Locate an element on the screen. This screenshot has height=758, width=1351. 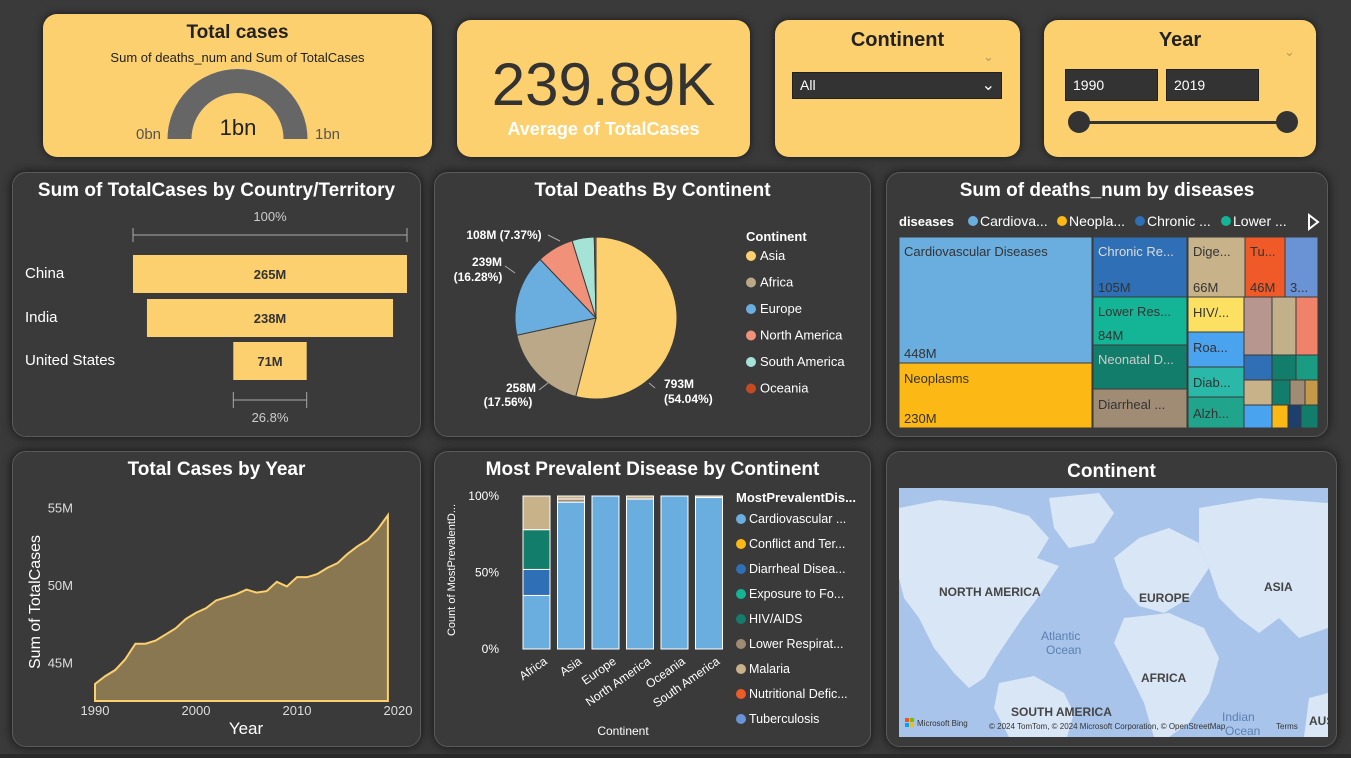
stacked-ytick: 0% is located at coordinates (491, 649).